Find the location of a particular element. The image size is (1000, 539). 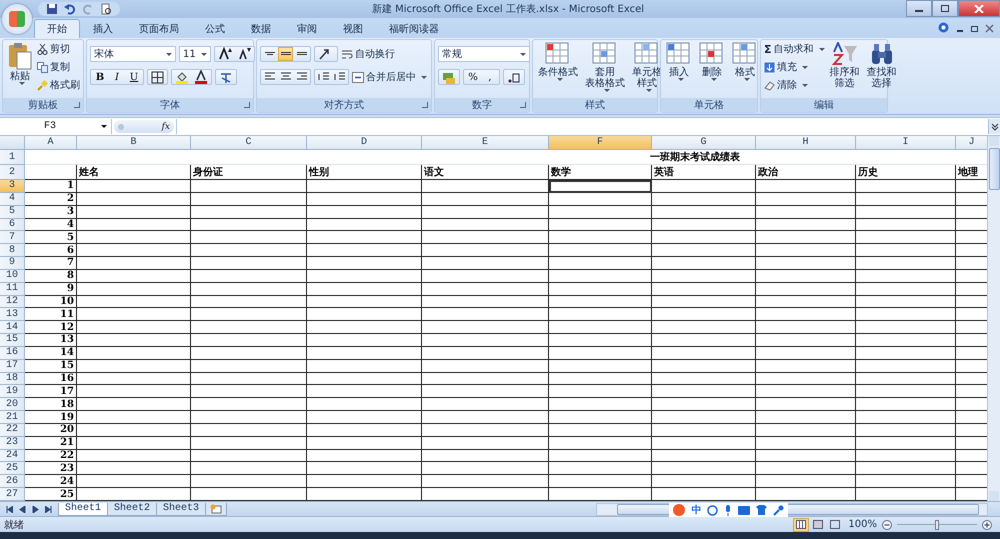

table-cell: 5 is located at coordinates (51, 237).